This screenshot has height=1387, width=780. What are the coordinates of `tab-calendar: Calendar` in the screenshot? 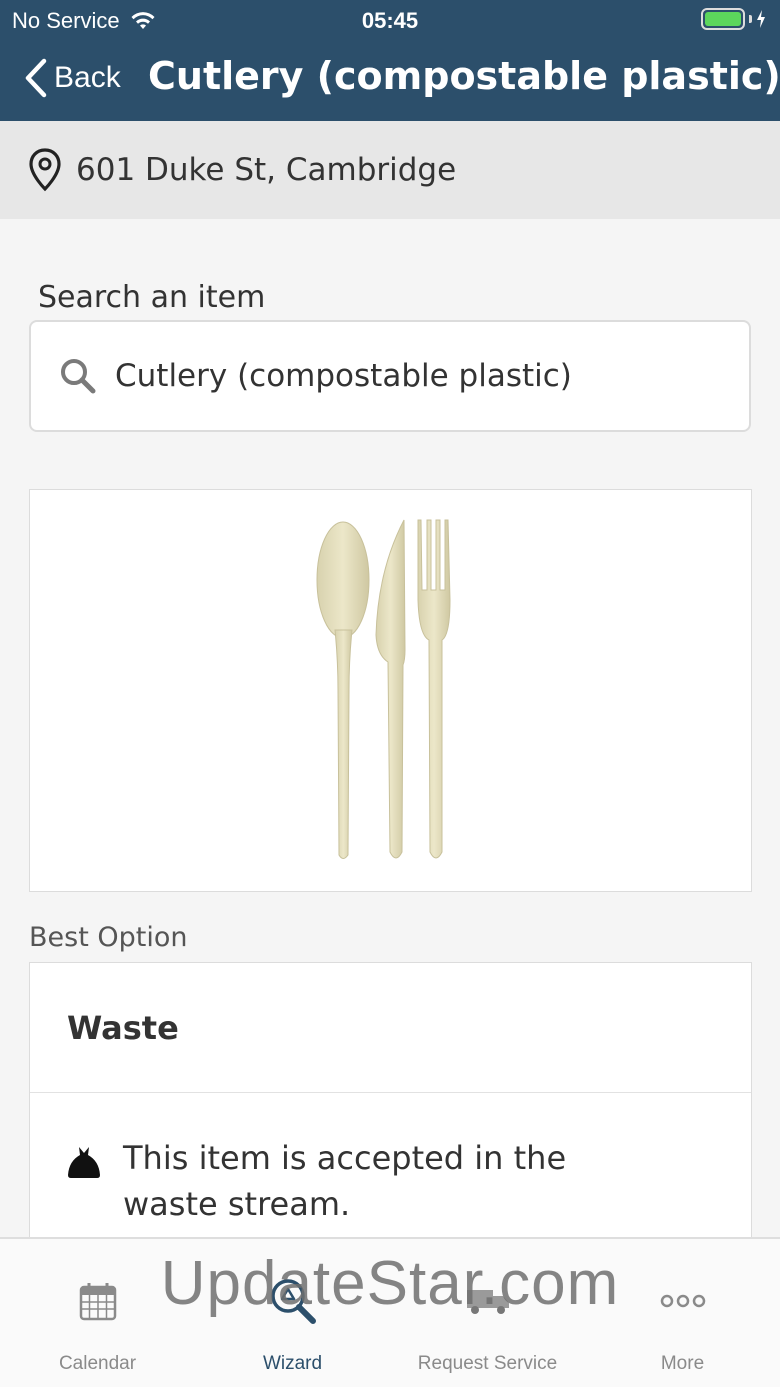 It's located at (97, 1313).